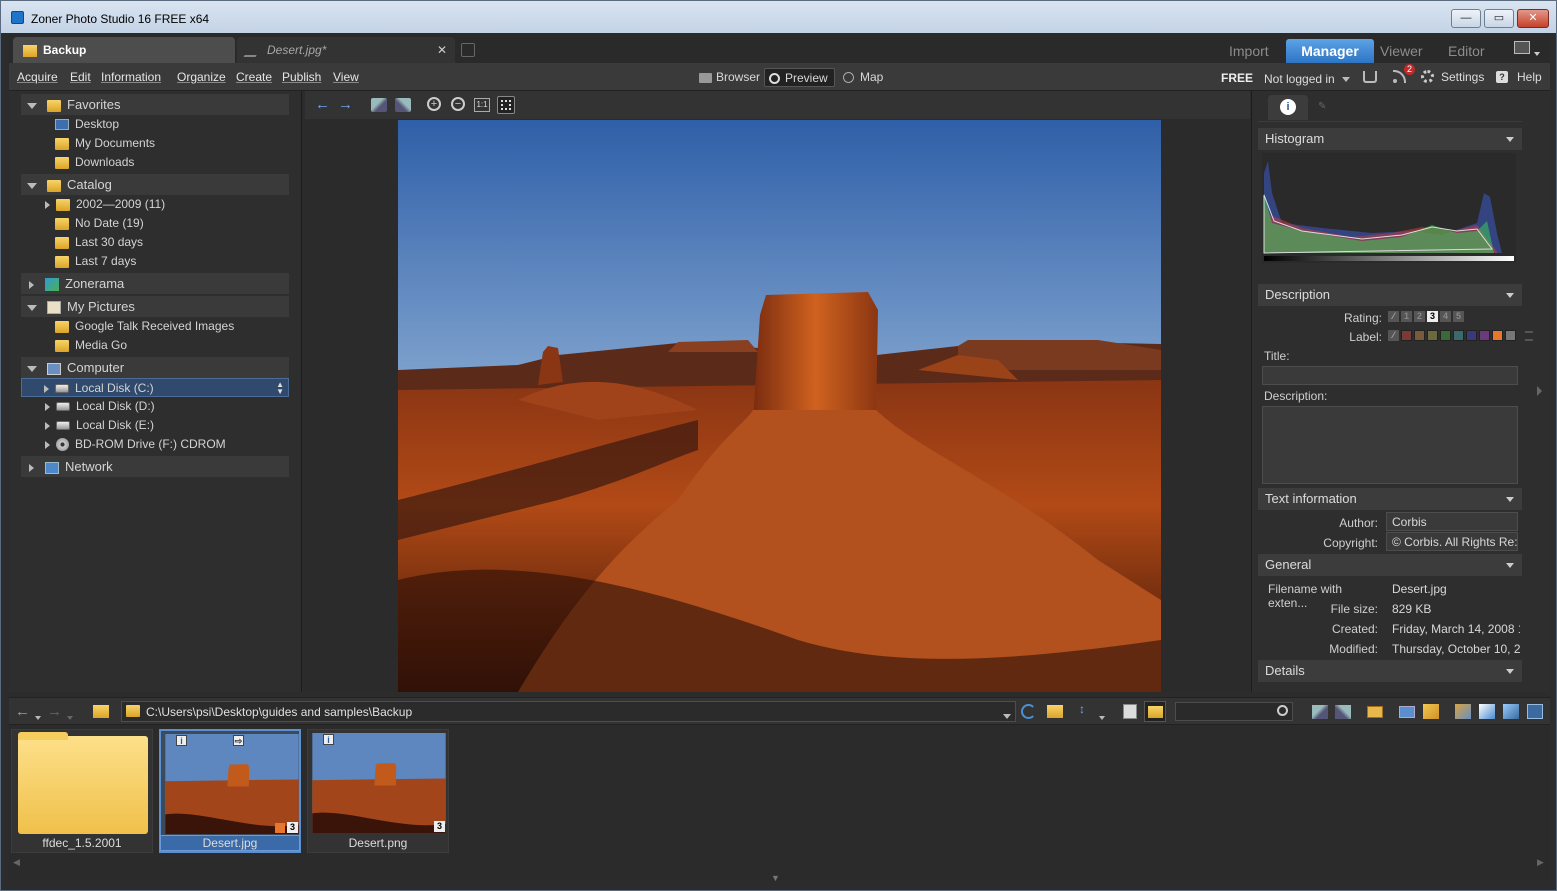  What do you see at coordinates (101, 711) in the screenshot?
I see `parent-folder-icon` at bounding box center [101, 711].